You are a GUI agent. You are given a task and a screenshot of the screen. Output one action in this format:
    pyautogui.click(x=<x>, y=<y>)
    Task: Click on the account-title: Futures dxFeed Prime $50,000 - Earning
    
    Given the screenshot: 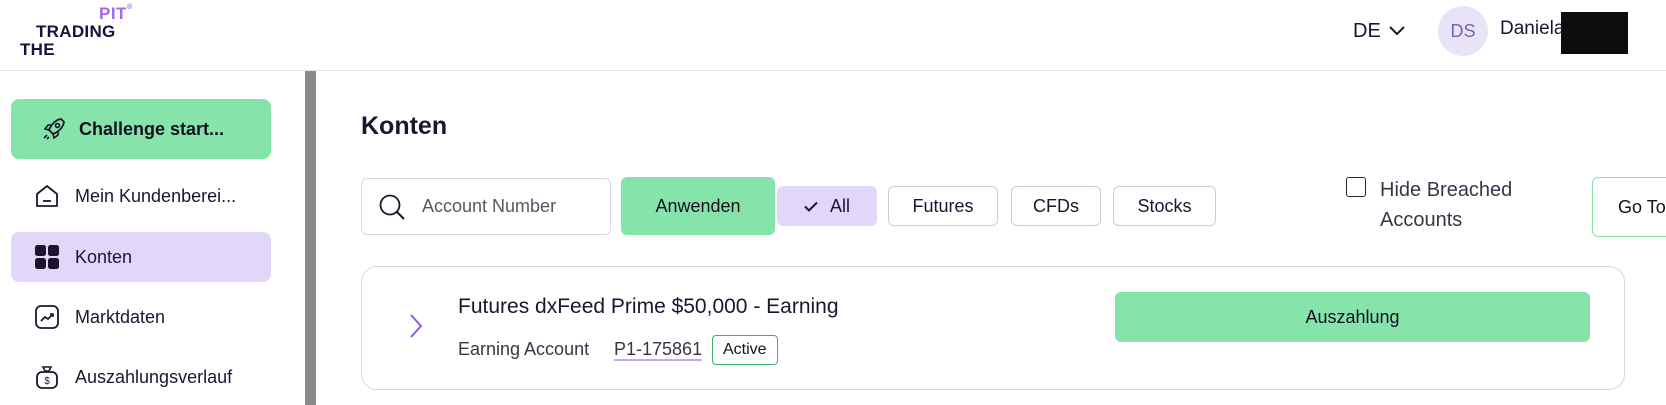 What is the action you would take?
    pyautogui.click(x=648, y=306)
    